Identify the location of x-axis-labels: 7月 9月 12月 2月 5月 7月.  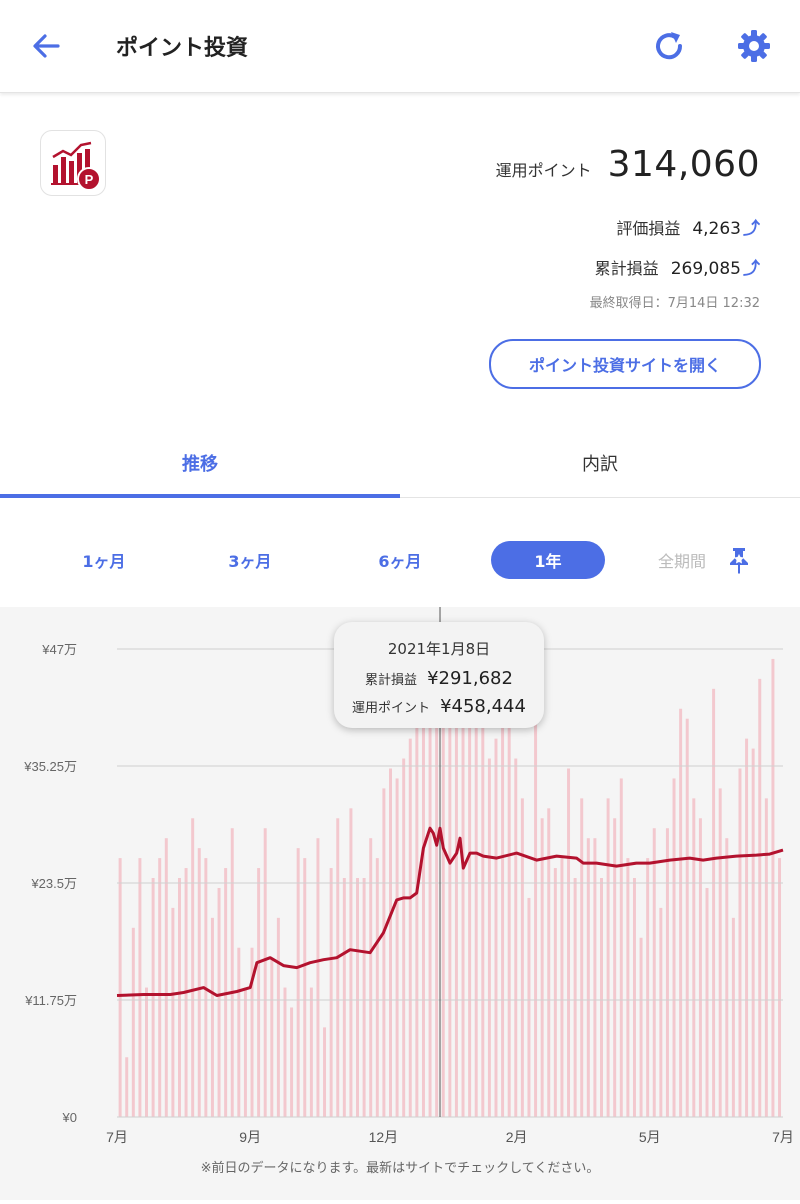
(450, 1137).